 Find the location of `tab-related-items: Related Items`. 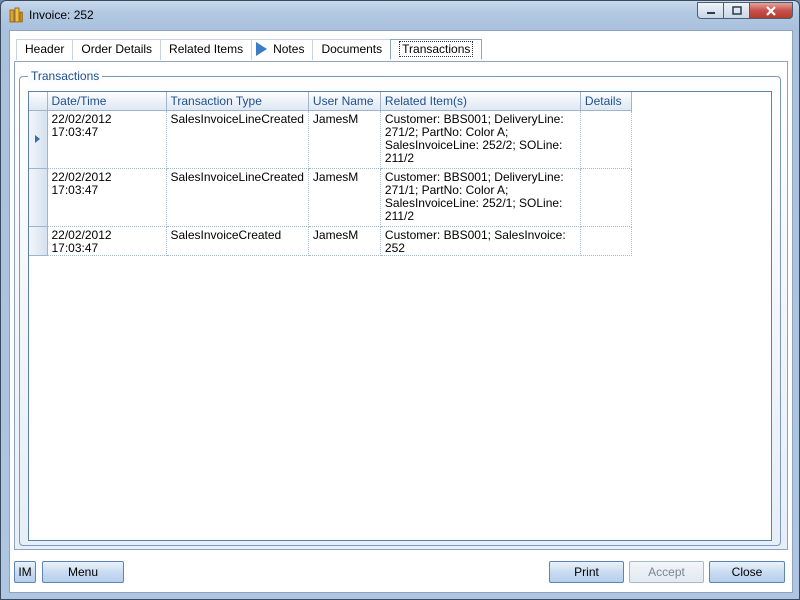

tab-related-items: Related Items is located at coordinates (206, 49).